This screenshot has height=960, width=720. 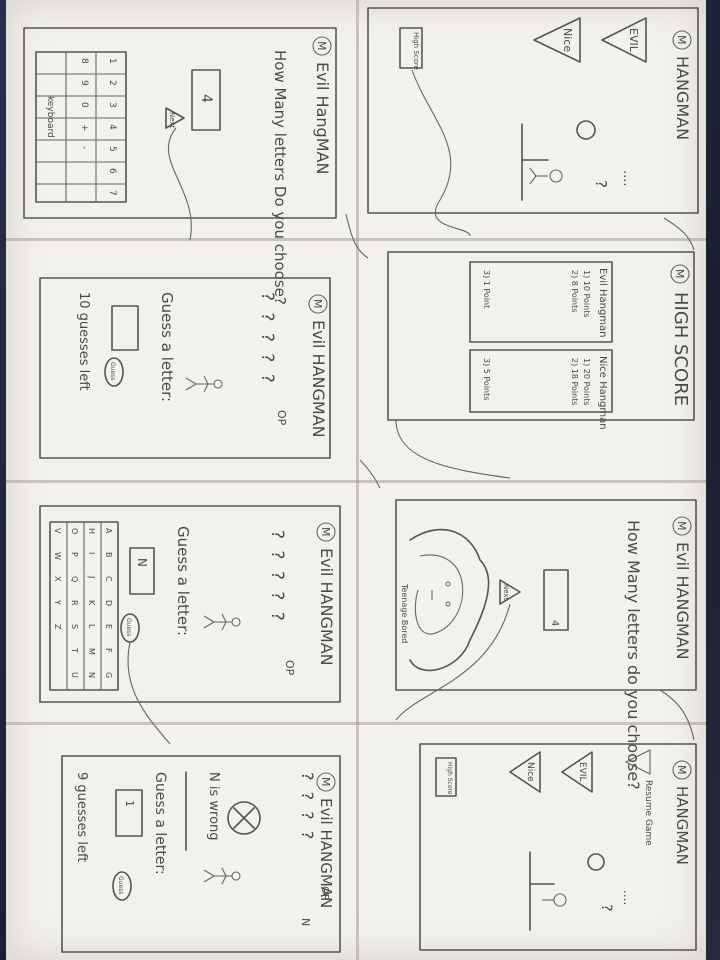 I want to click on key-a: A, so click(x=108, y=531).